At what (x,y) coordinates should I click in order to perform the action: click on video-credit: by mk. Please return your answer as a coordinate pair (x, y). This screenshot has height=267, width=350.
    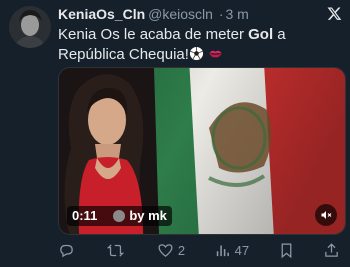
    Looking at the image, I should click on (148, 216).